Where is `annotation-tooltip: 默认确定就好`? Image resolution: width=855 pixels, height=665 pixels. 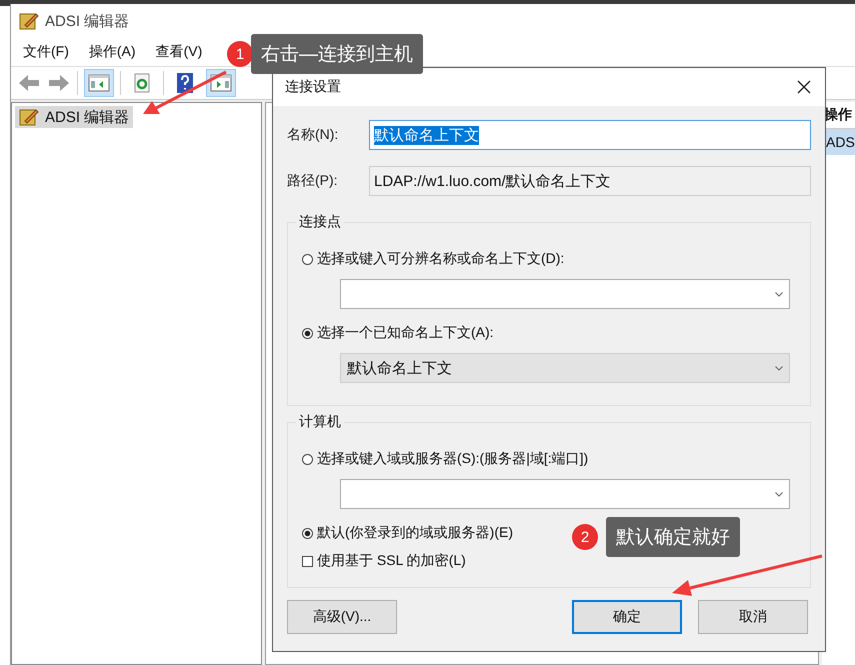 annotation-tooltip: 默认确定就好 is located at coordinates (673, 537).